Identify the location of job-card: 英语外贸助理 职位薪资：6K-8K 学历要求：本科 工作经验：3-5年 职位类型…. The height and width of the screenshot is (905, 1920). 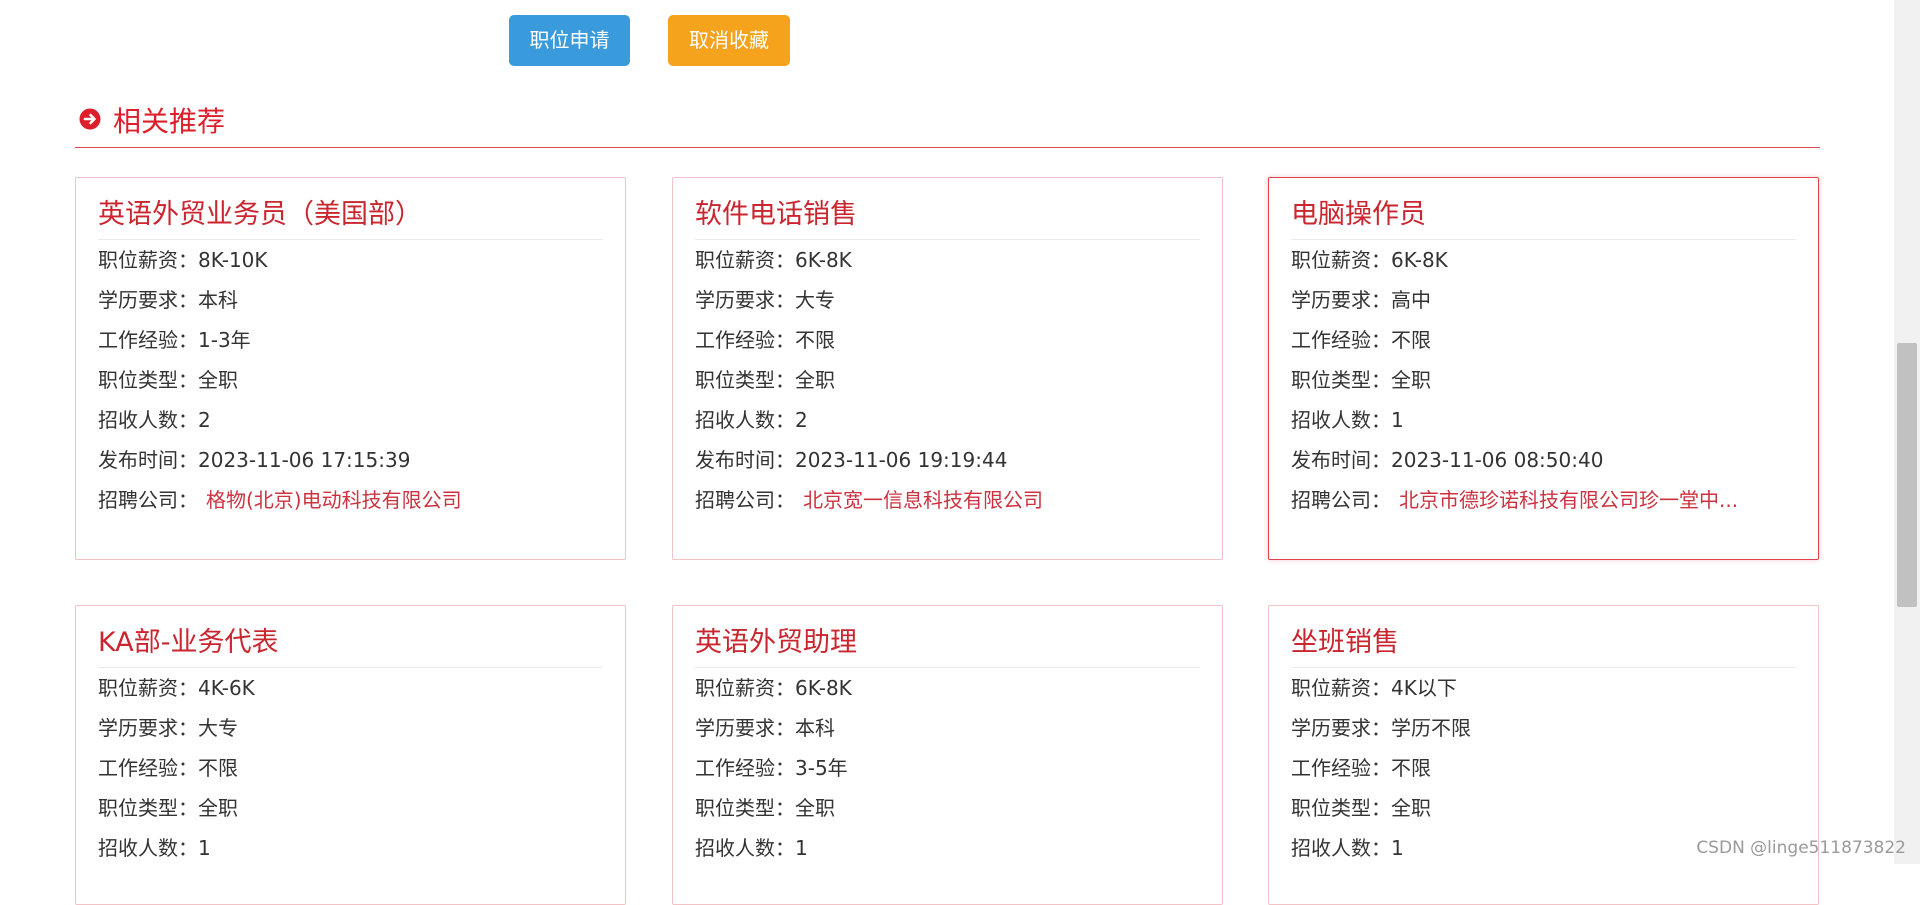
(947, 755).